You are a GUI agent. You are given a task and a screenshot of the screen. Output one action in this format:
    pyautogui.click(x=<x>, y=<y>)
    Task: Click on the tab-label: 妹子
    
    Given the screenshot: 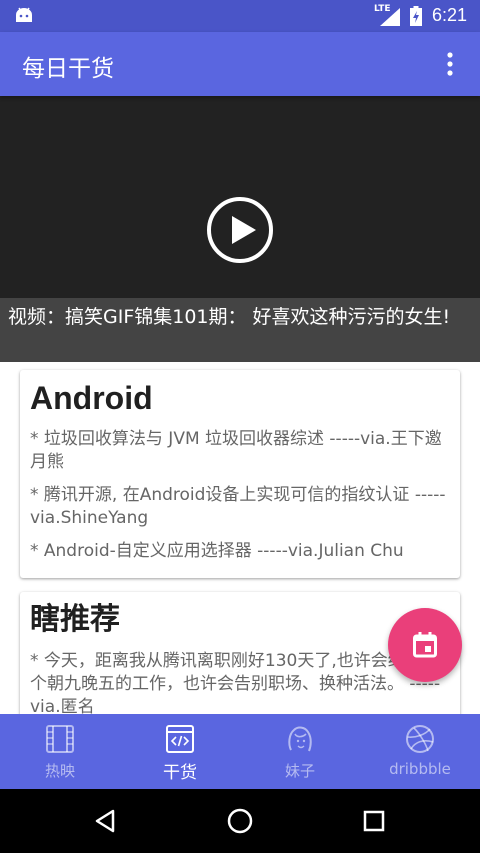 What is the action you would take?
    pyautogui.click(x=299, y=771)
    